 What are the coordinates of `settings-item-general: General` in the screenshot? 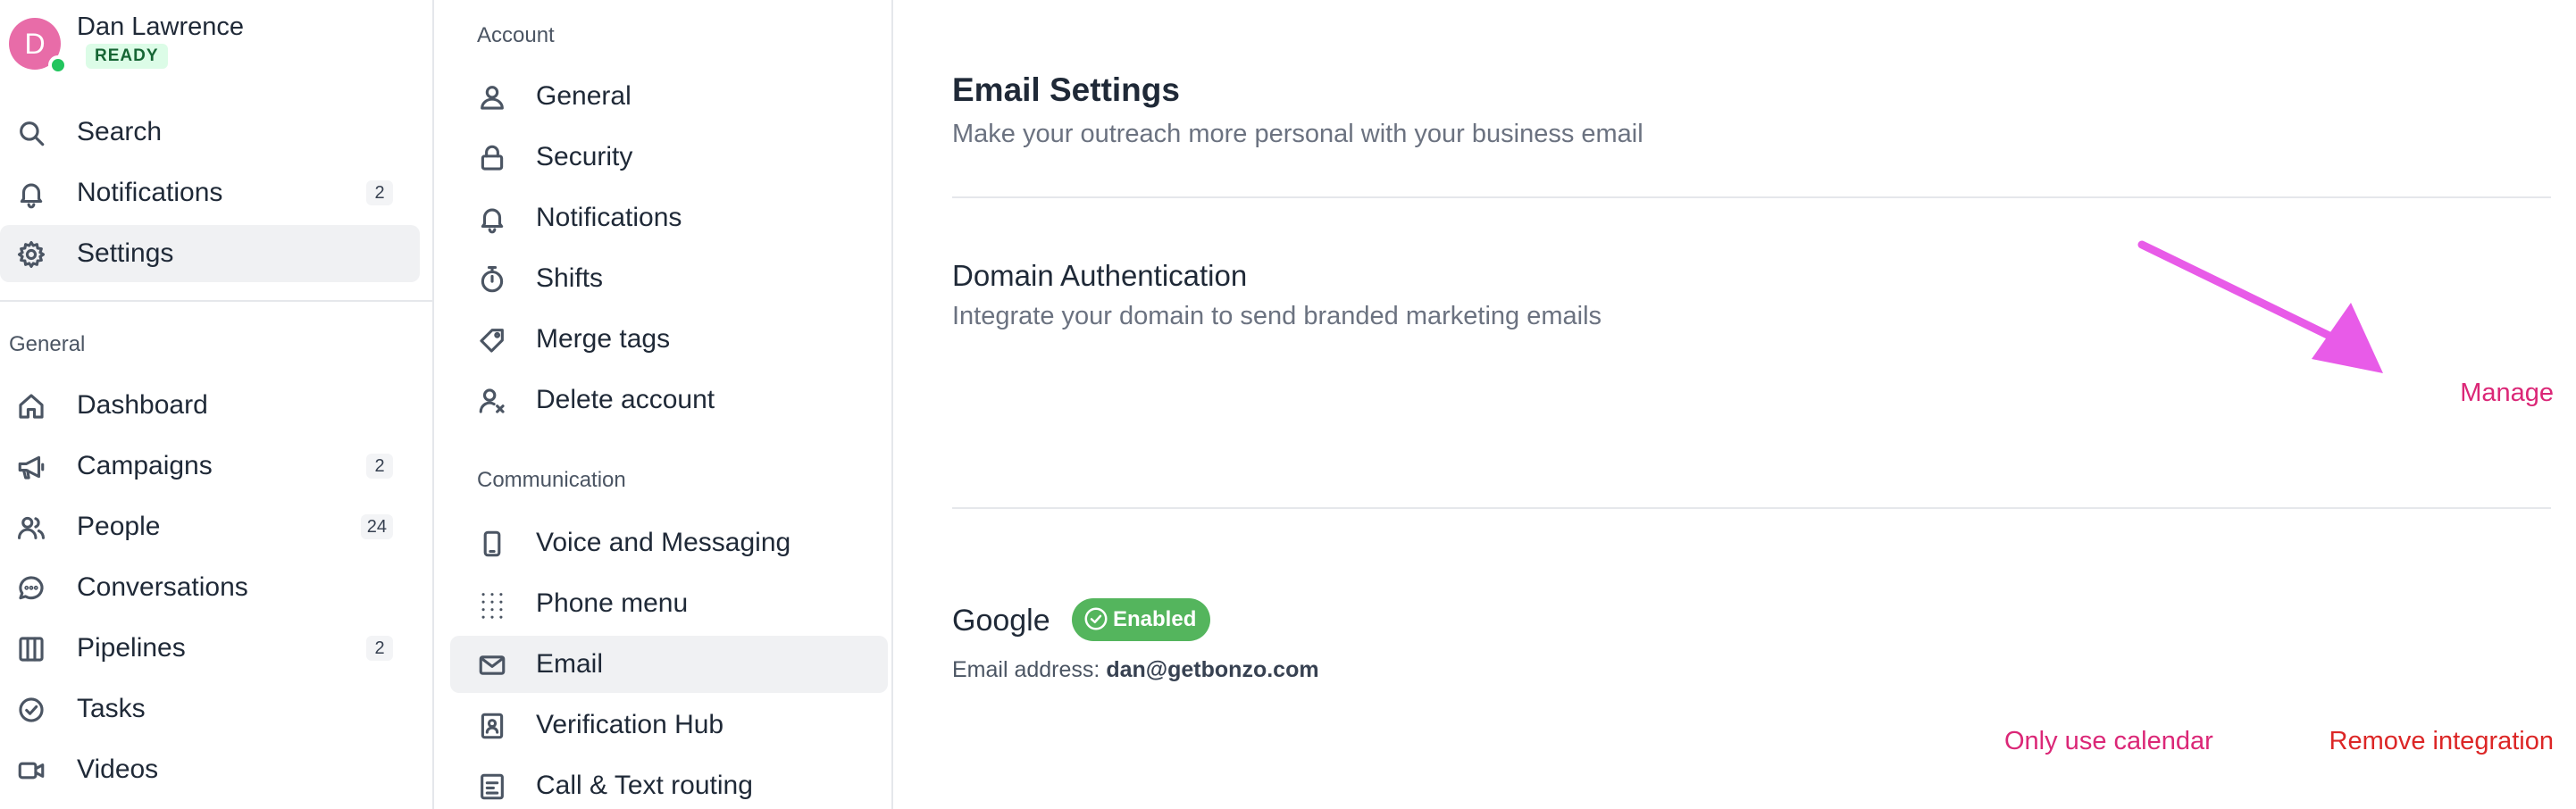 It's located at (669, 96).